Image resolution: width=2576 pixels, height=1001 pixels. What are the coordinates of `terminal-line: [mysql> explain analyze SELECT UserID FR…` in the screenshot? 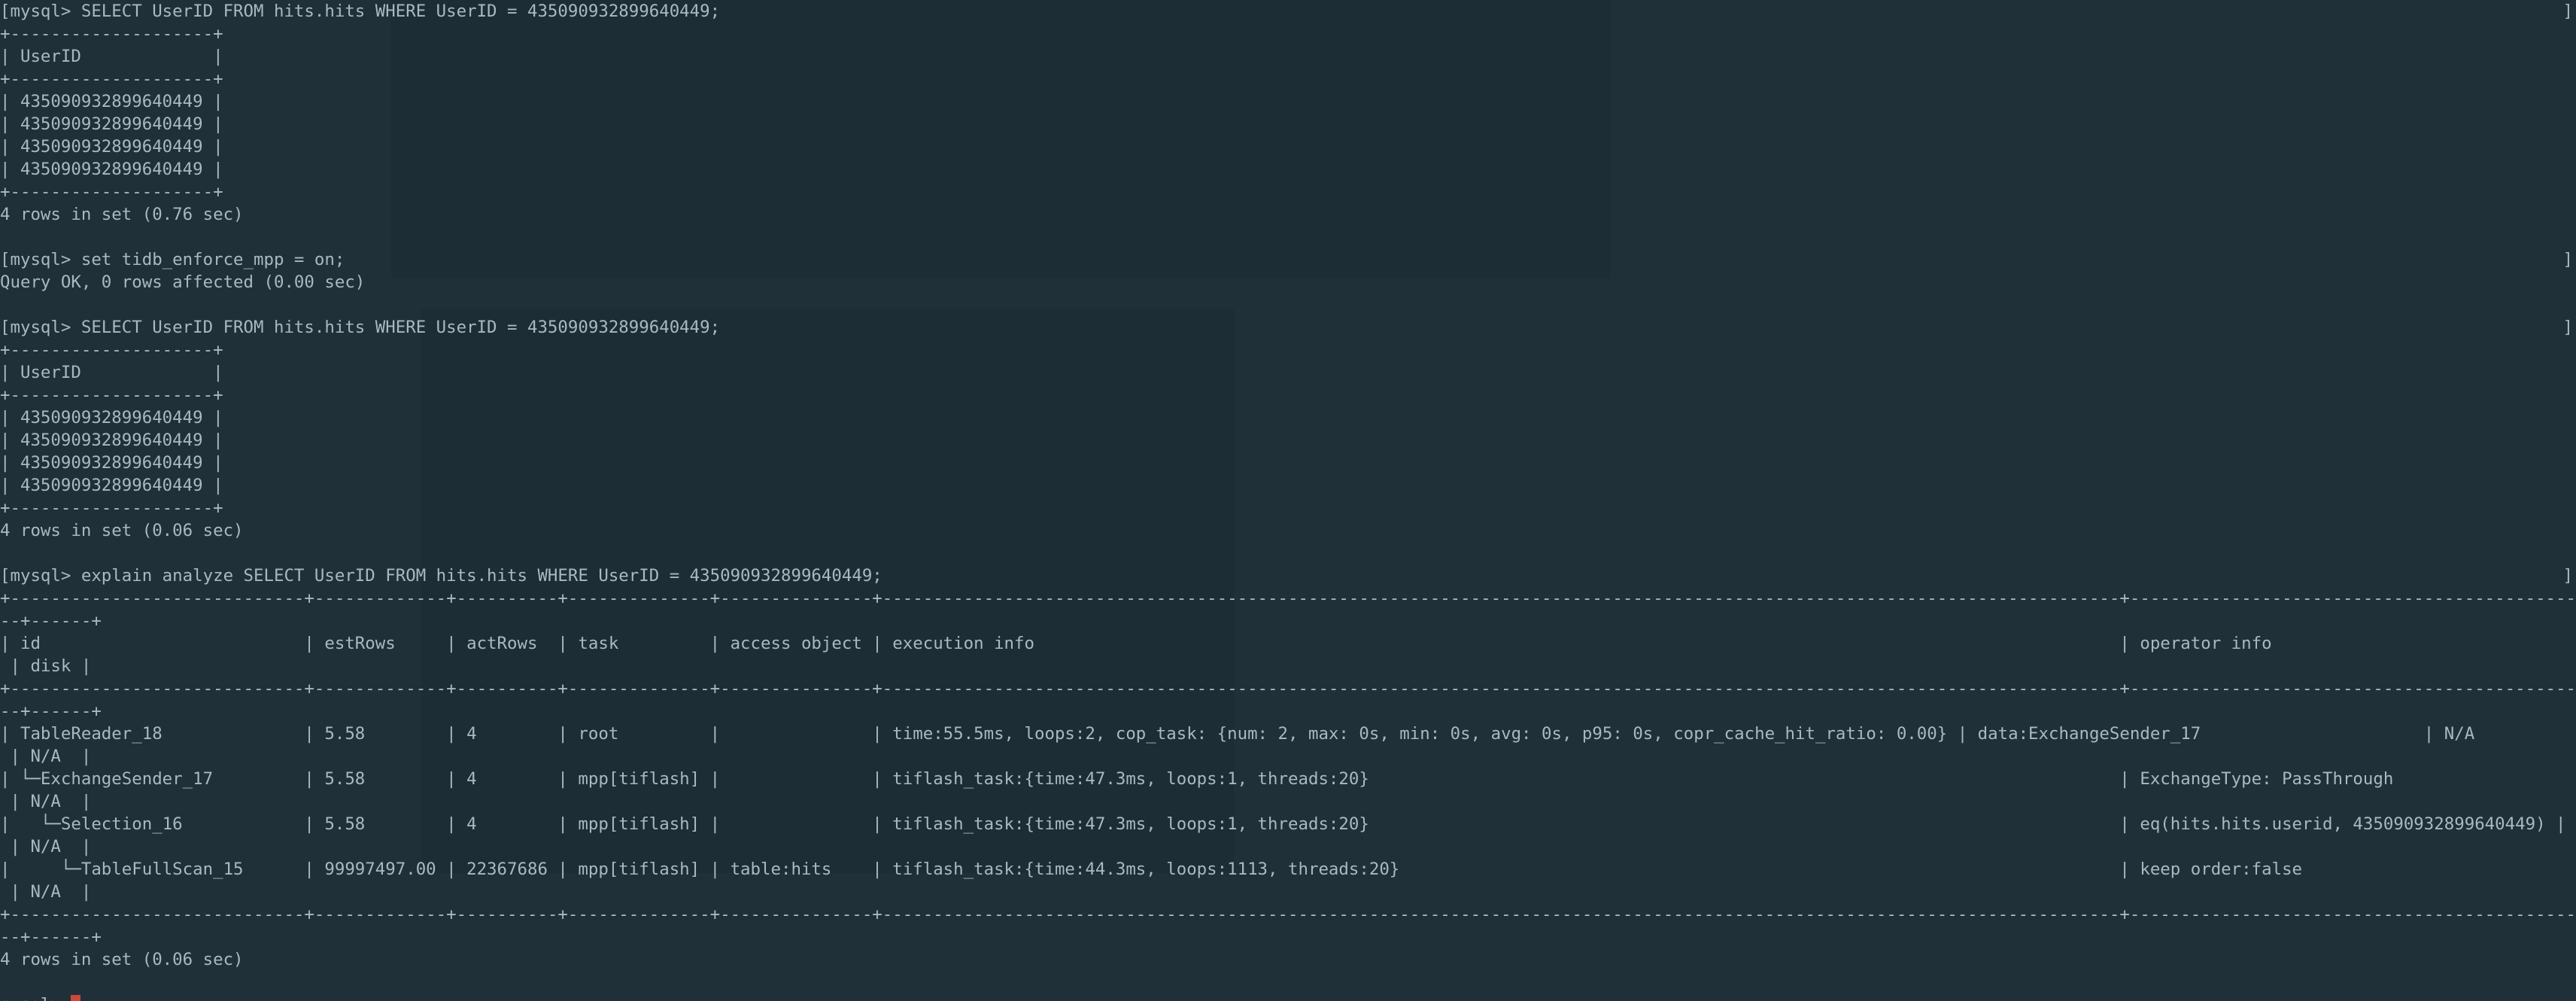 It's located at (1288, 575).